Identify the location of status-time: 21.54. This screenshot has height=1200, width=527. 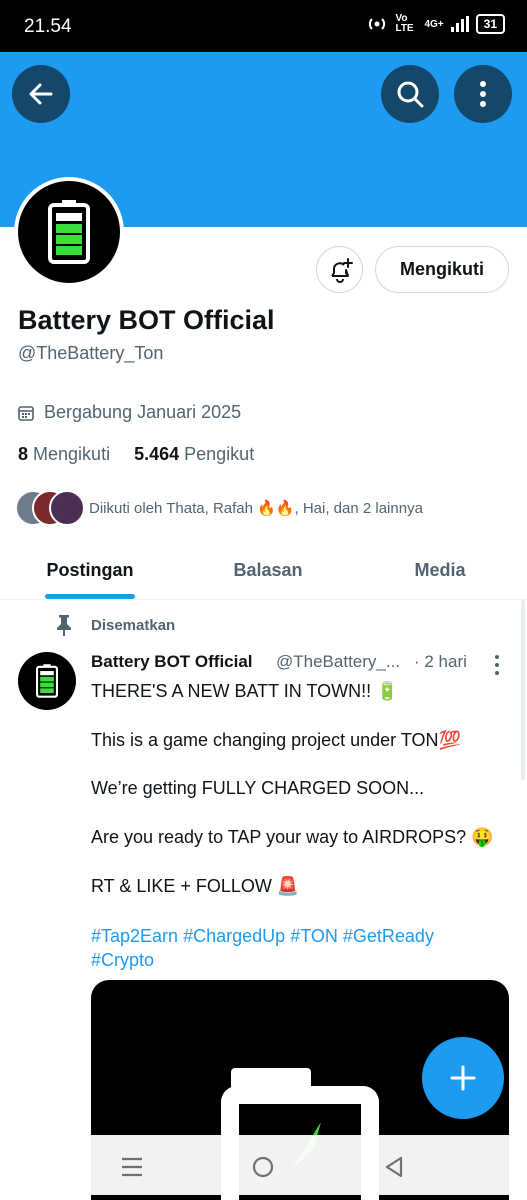
(48, 26).